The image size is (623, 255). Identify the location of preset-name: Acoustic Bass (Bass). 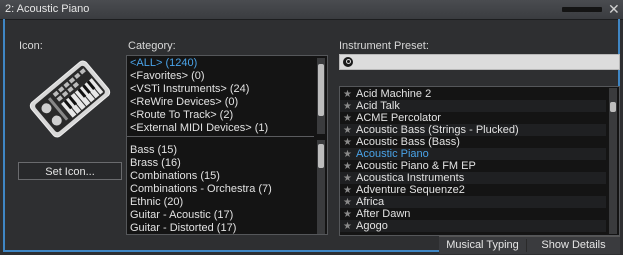
(408, 142).